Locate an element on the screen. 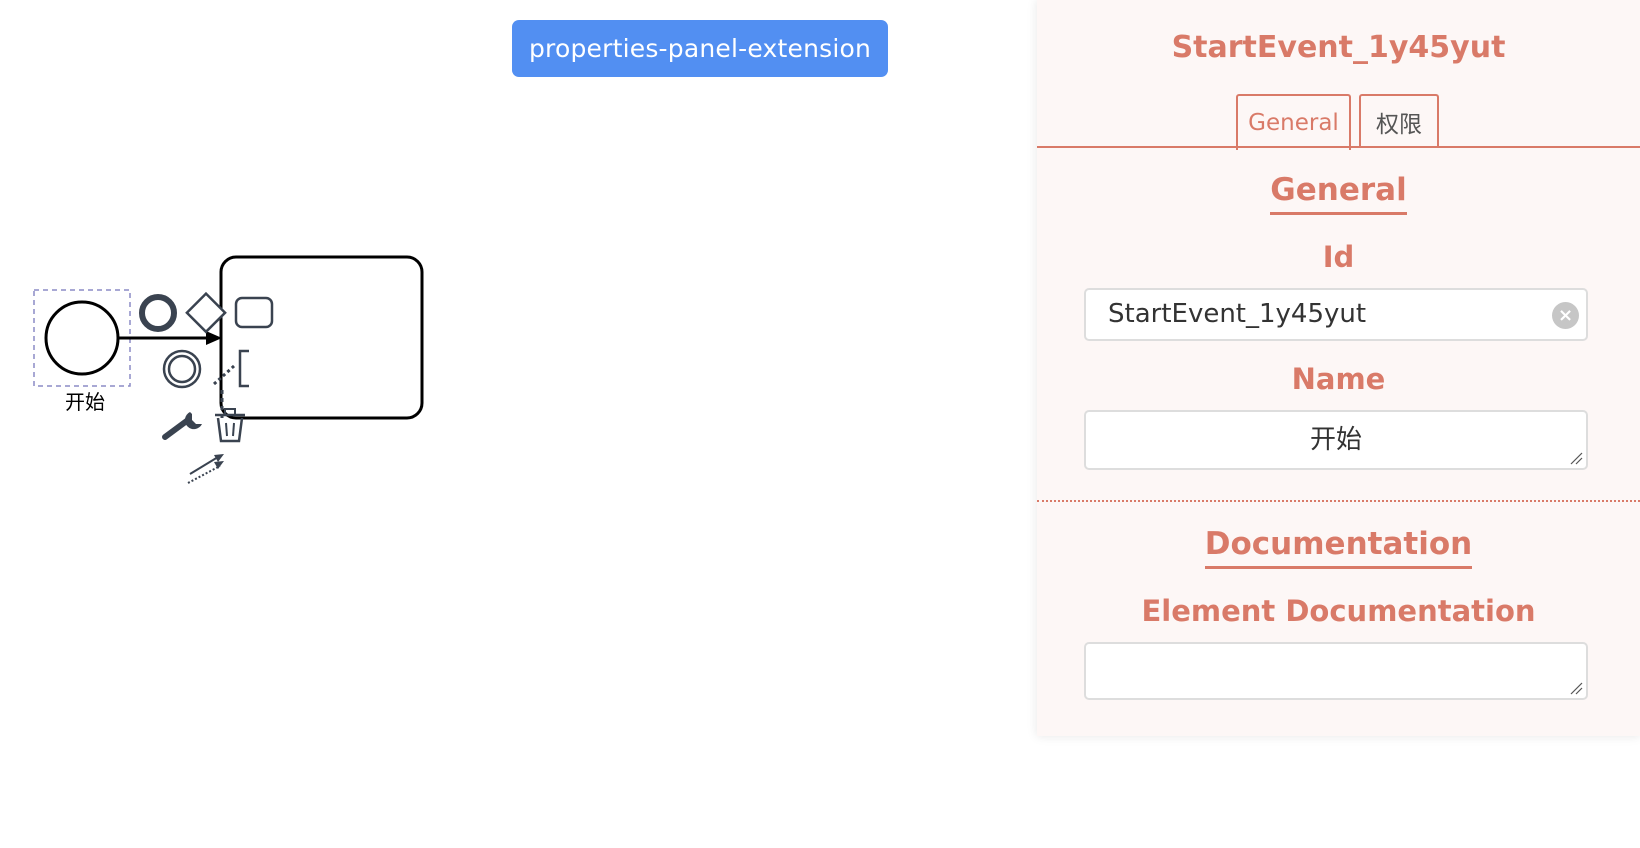 The width and height of the screenshot is (1640, 848). group-title-general-text: General is located at coordinates (1338, 193).